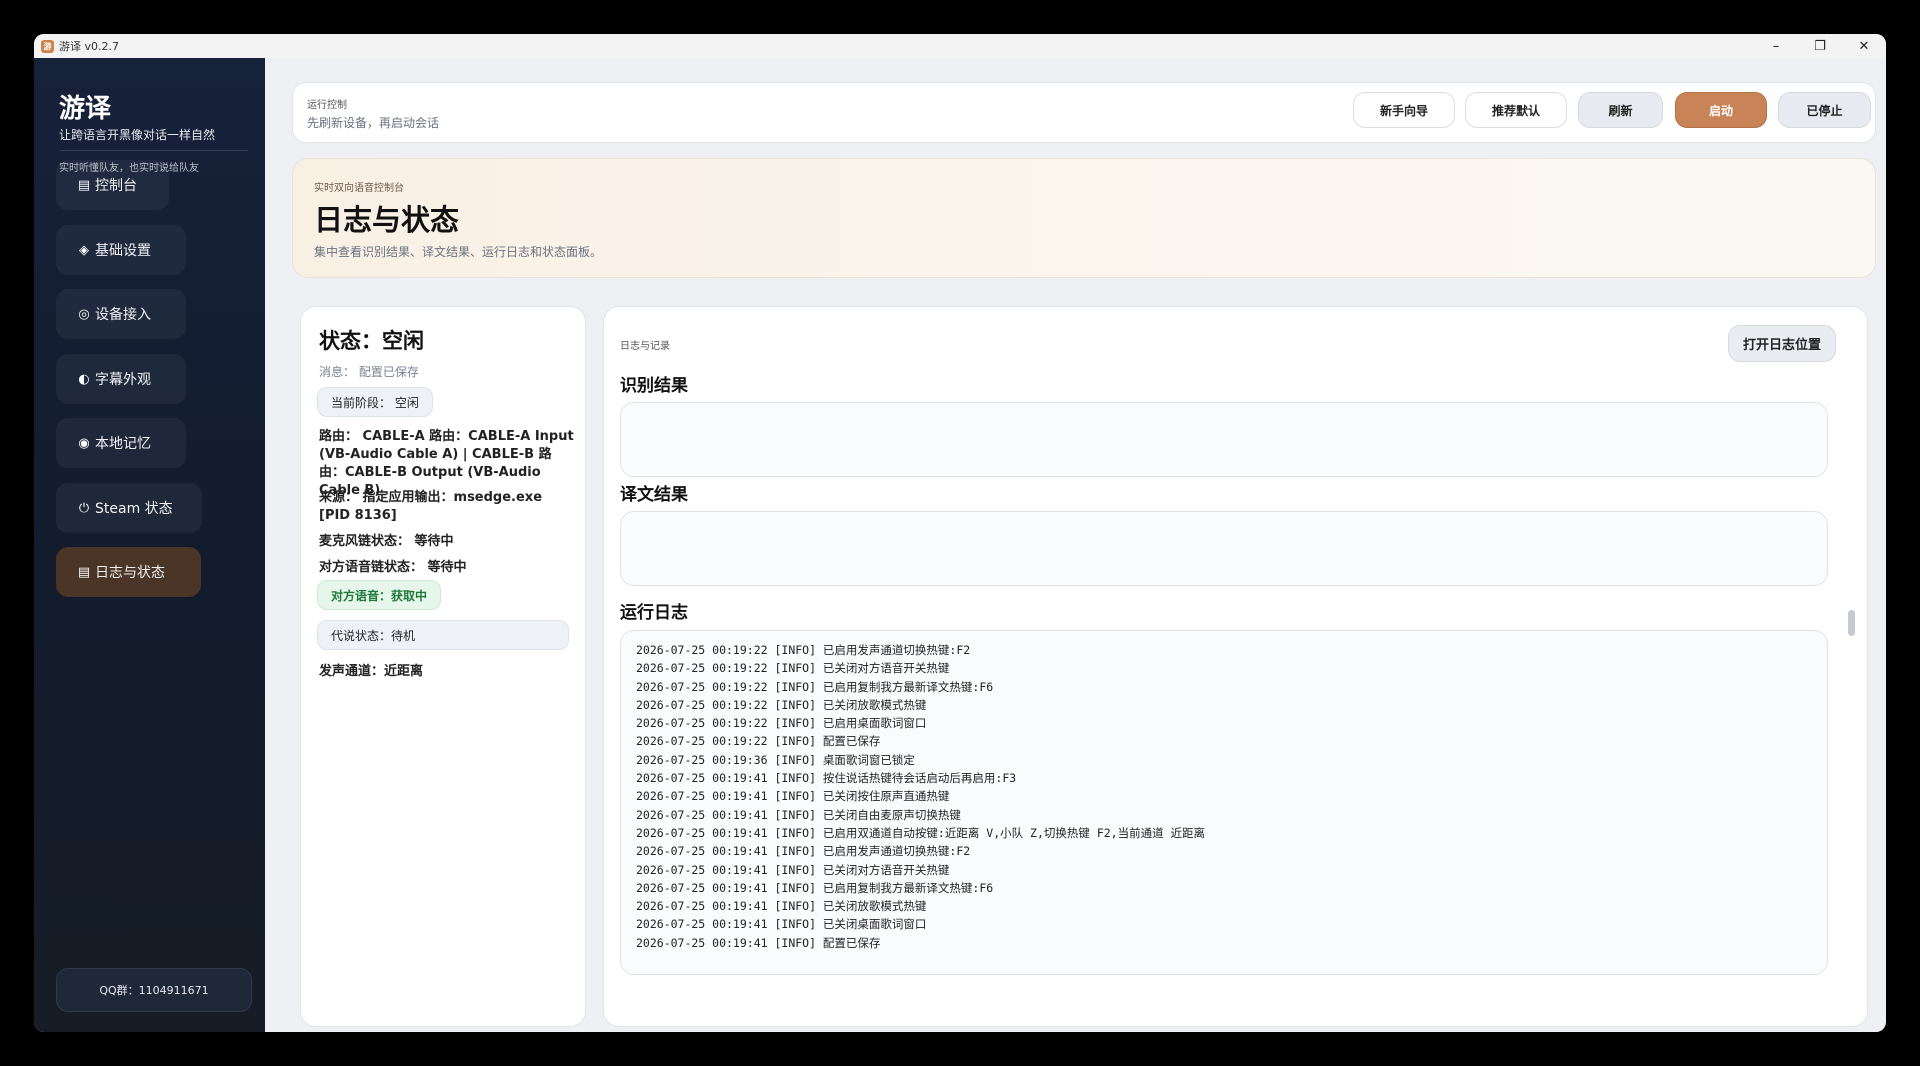  I want to click on device-icon: ◎, so click(84, 314).